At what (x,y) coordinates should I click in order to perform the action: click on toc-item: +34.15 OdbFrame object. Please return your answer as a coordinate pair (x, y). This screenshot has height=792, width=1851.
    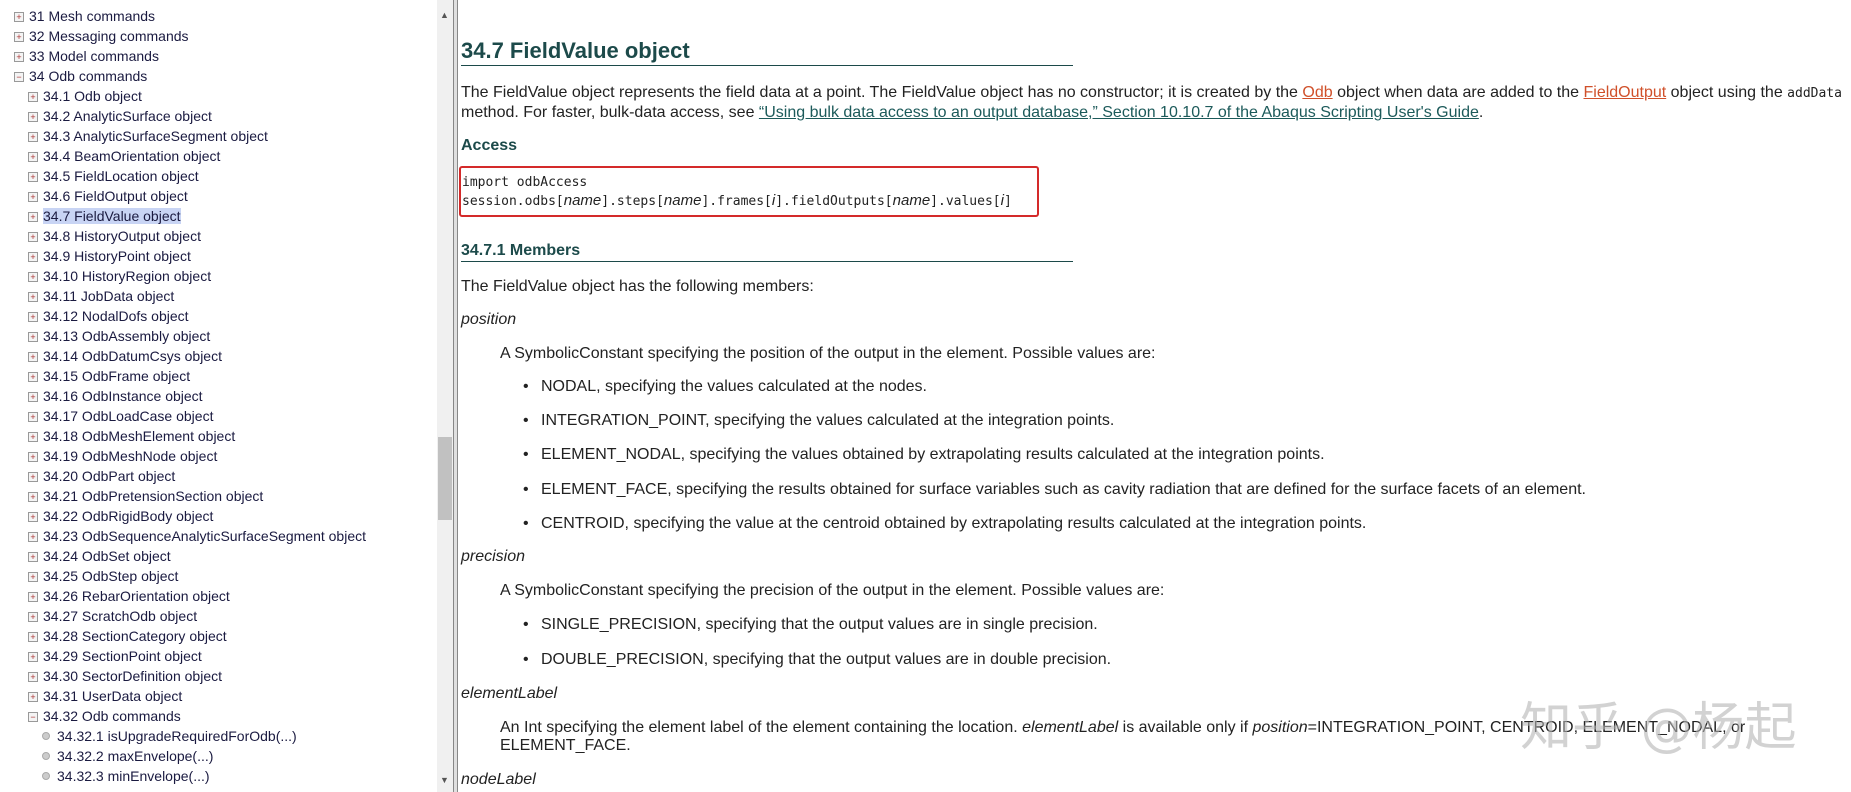
    Looking at the image, I should click on (109, 376).